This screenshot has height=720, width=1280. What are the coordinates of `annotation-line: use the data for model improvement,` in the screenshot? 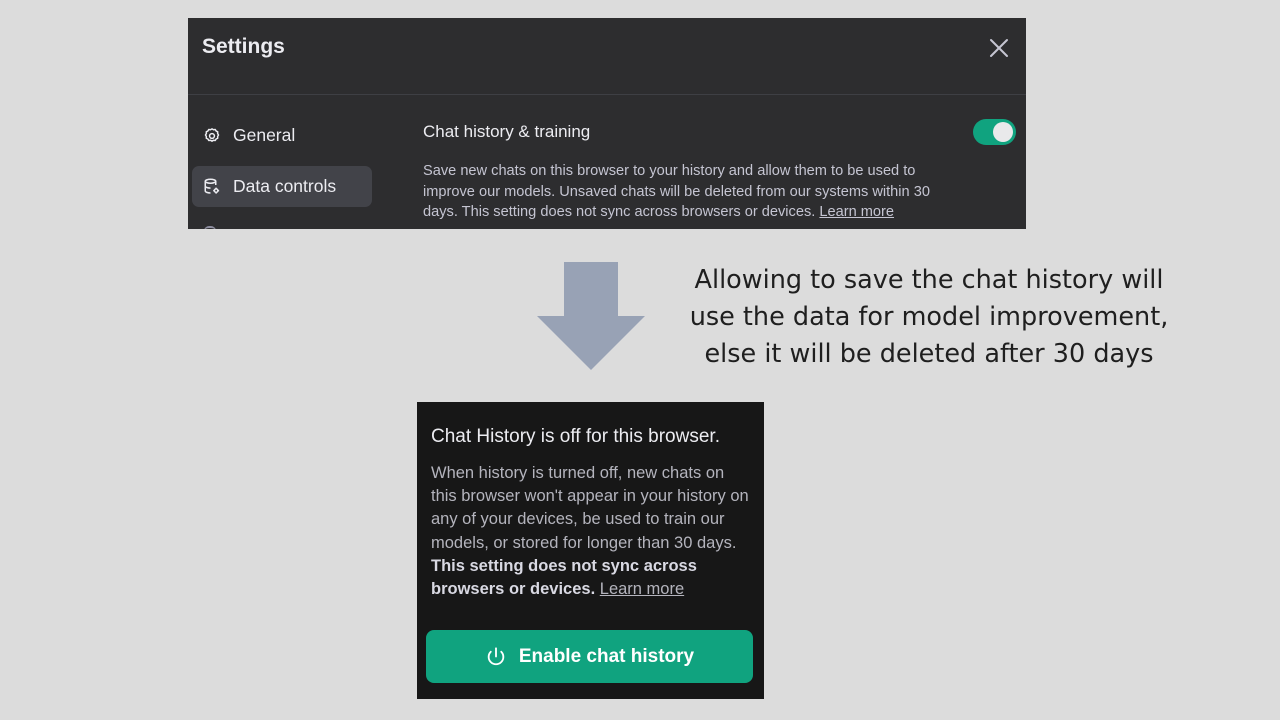 It's located at (929, 317).